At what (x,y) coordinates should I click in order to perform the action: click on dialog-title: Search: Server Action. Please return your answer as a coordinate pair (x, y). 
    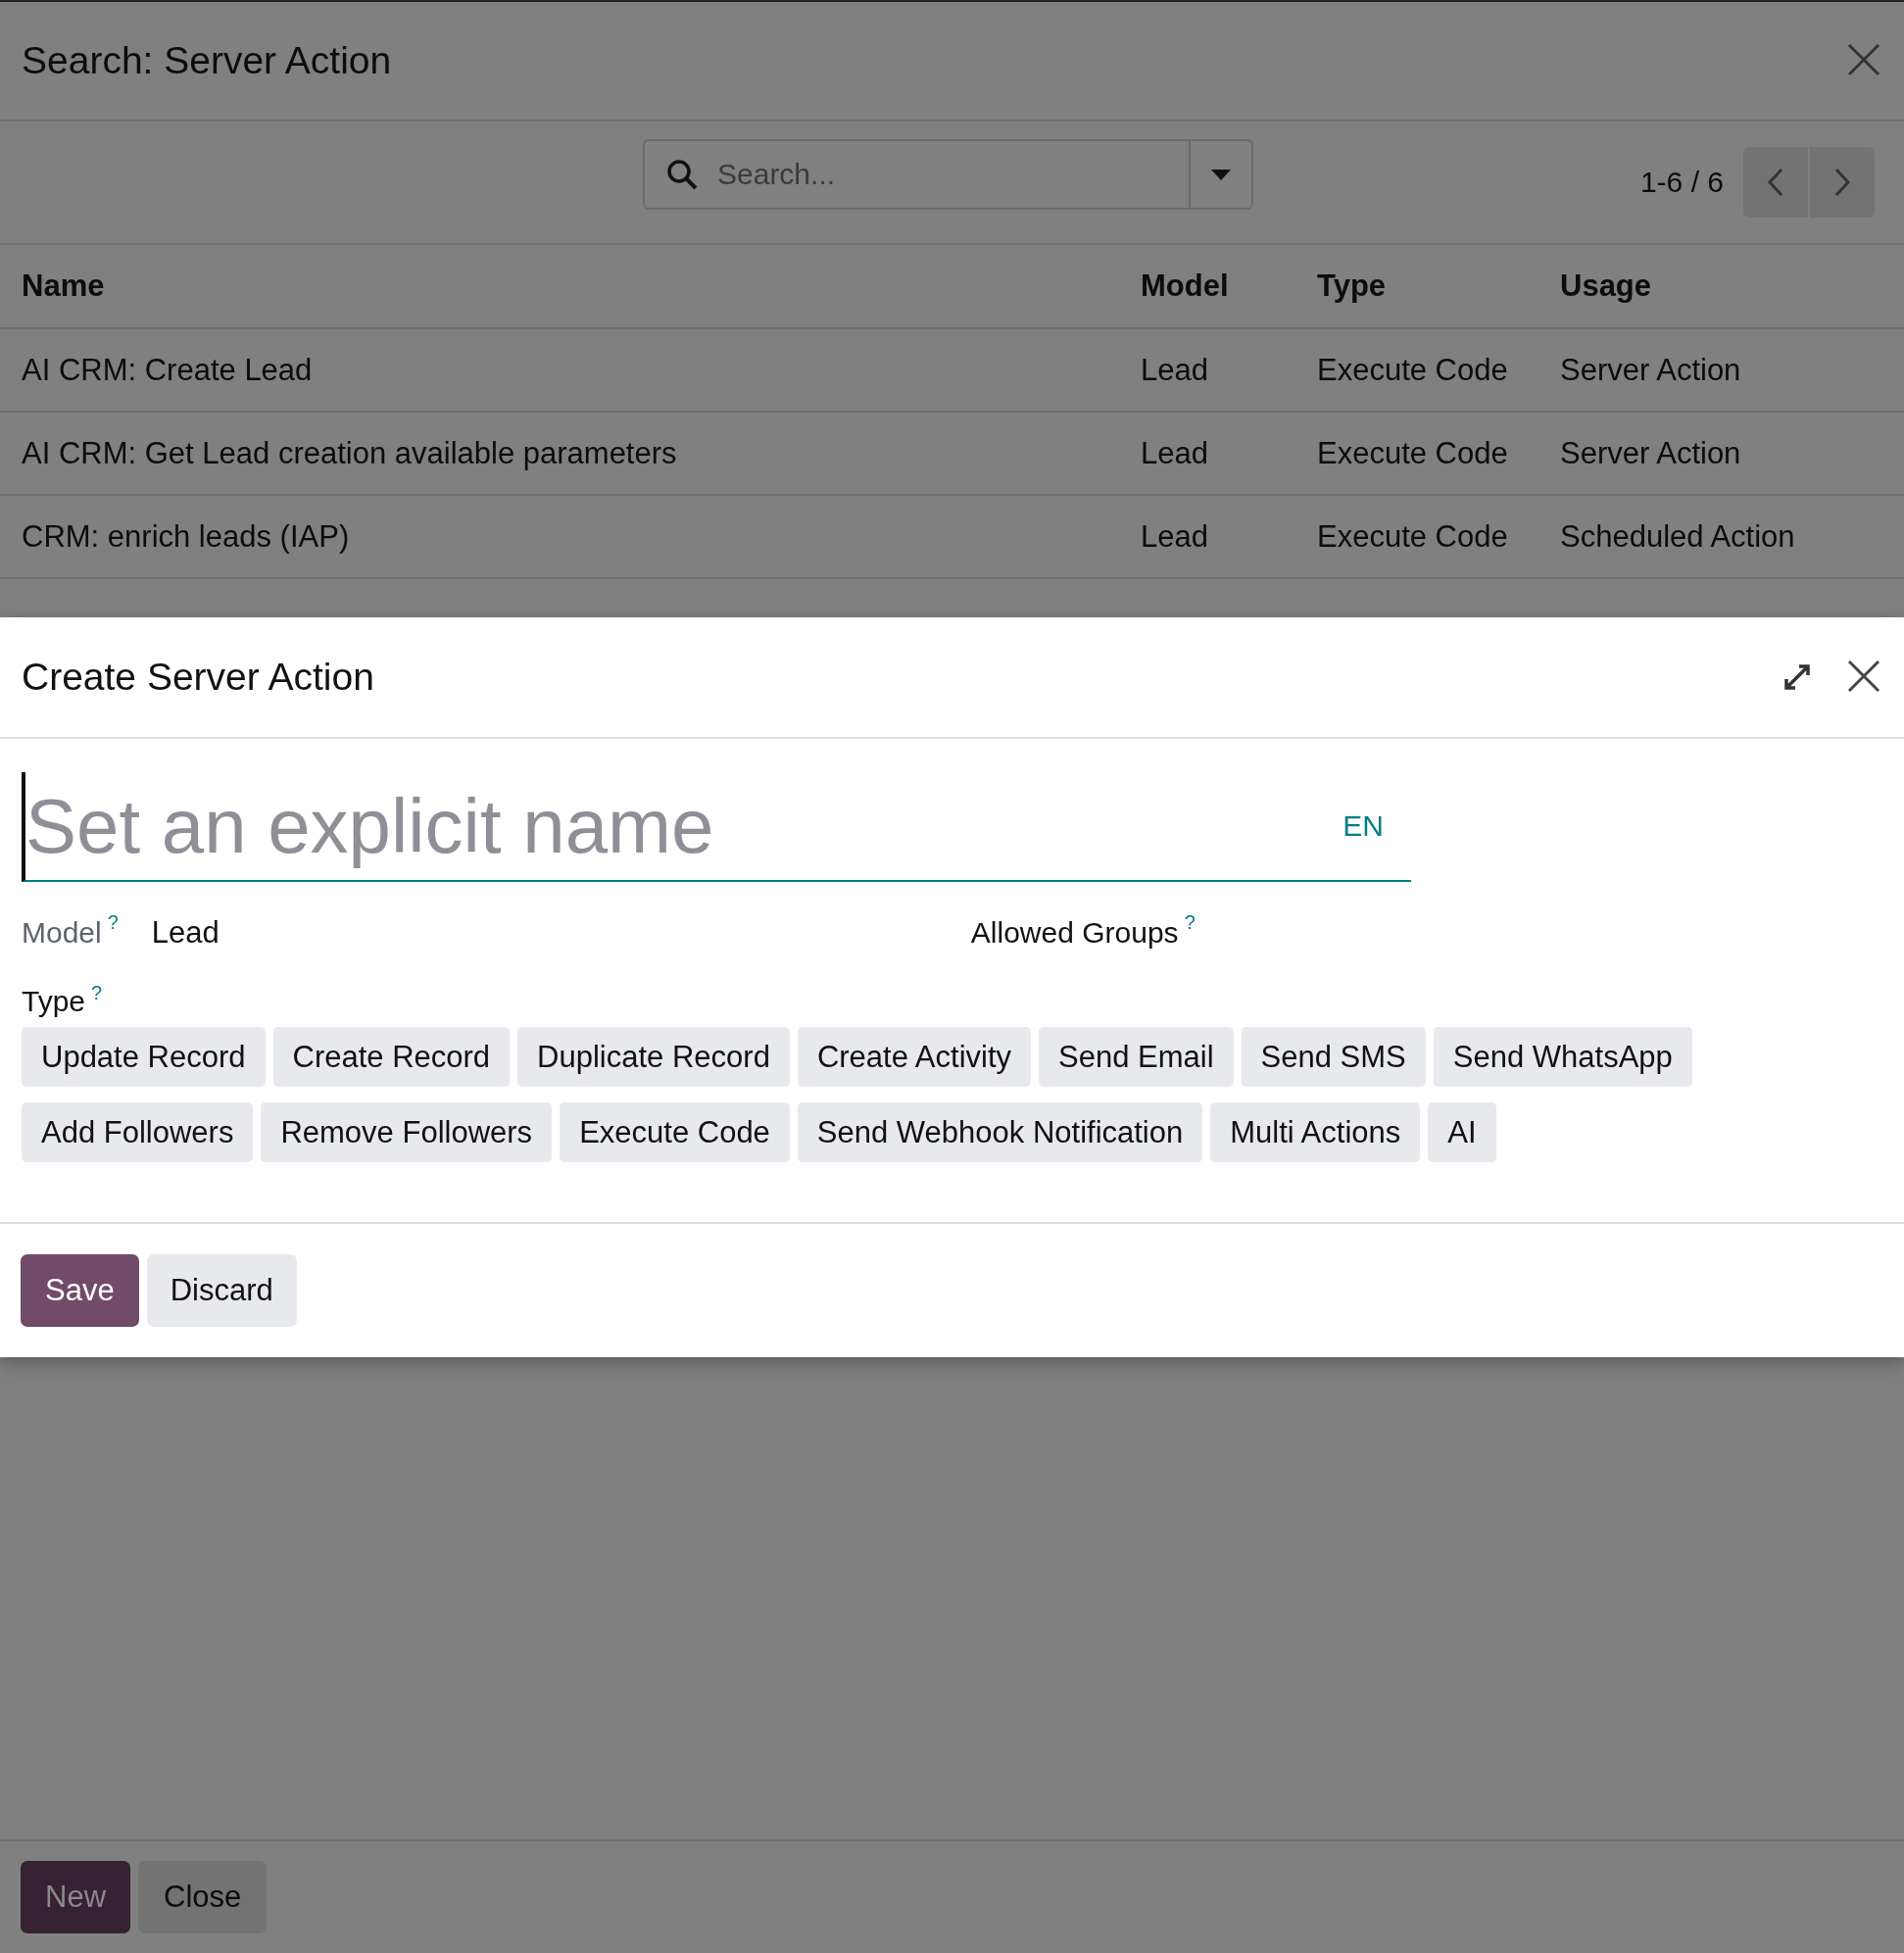
    Looking at the image, I should click on (207, 60).